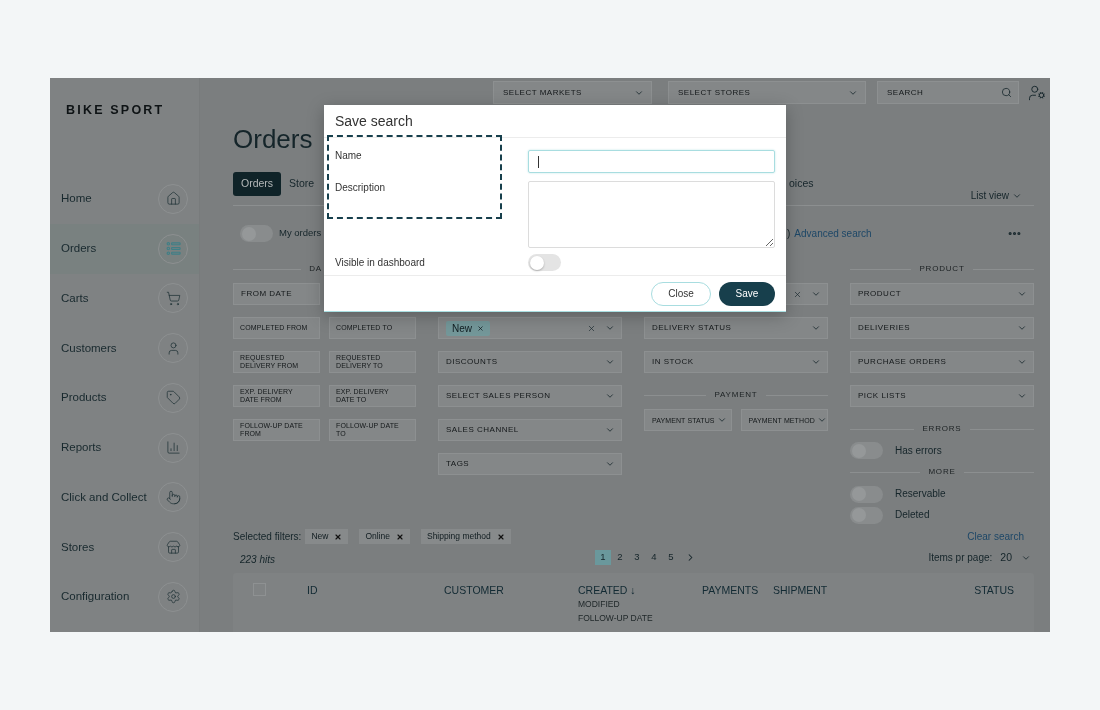  What do you see at coordinates (912, 515) in the screenshot?
I see `toggle-label: Deleted` at bounding box center [912, 515].